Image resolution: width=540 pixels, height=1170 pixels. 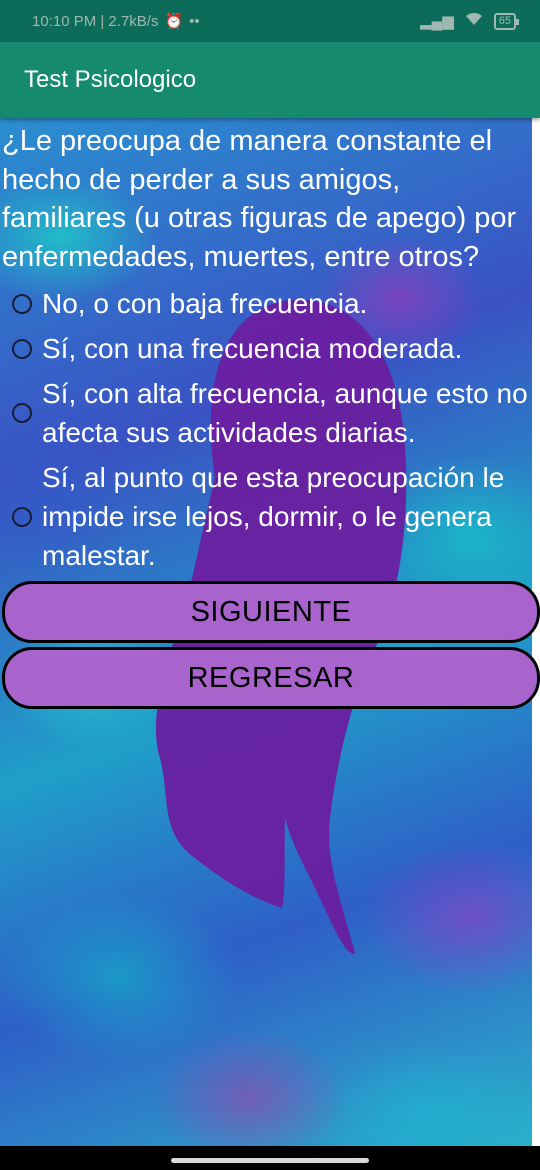 I want to click on option-label: Sí, con una frecuencia moderada., so click(x=252, y=348).